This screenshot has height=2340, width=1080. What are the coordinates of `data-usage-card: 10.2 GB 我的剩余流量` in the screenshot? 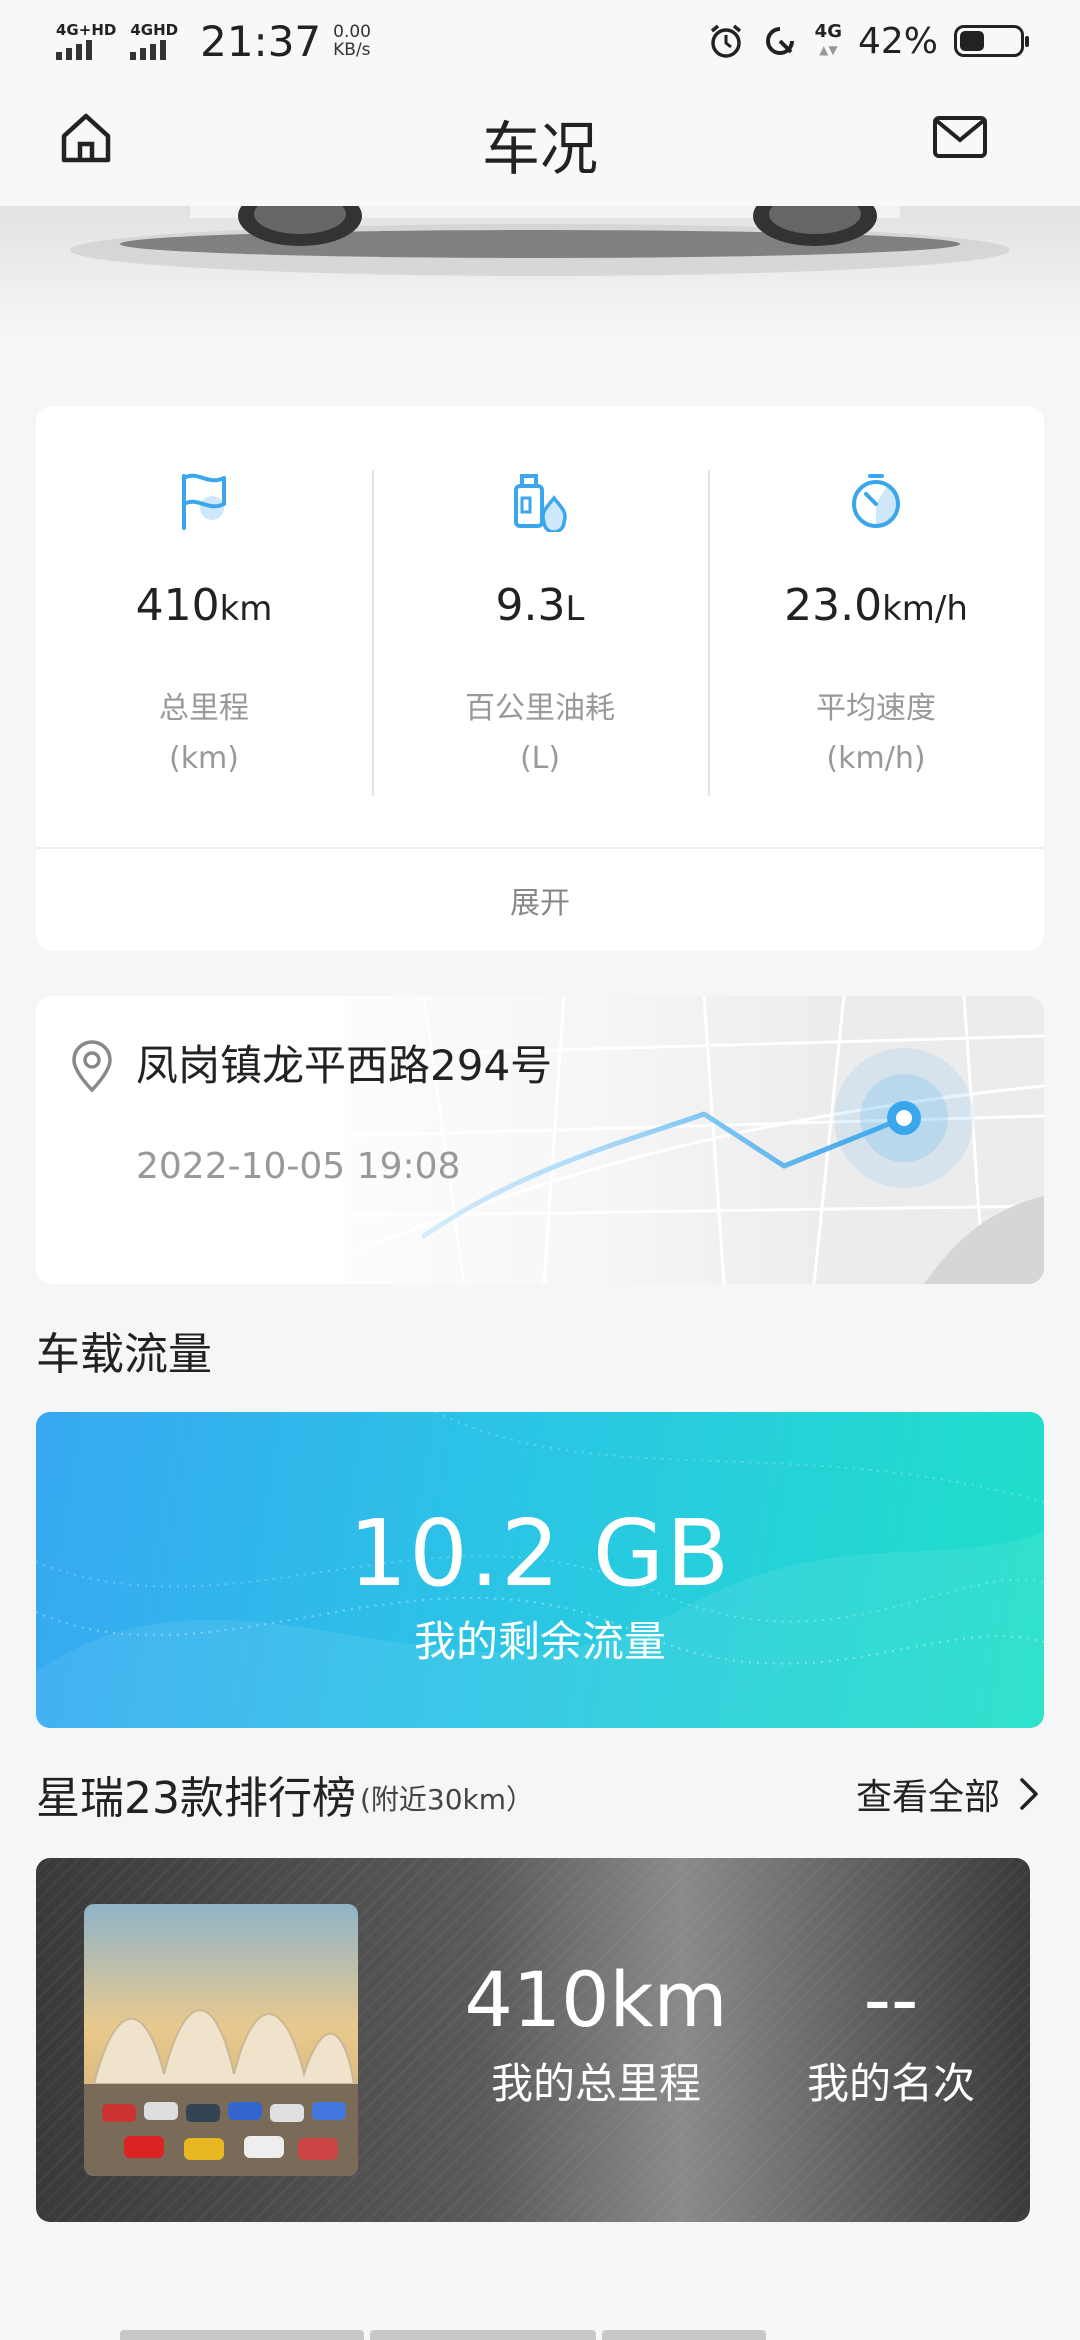 It's located at (540, 1570).